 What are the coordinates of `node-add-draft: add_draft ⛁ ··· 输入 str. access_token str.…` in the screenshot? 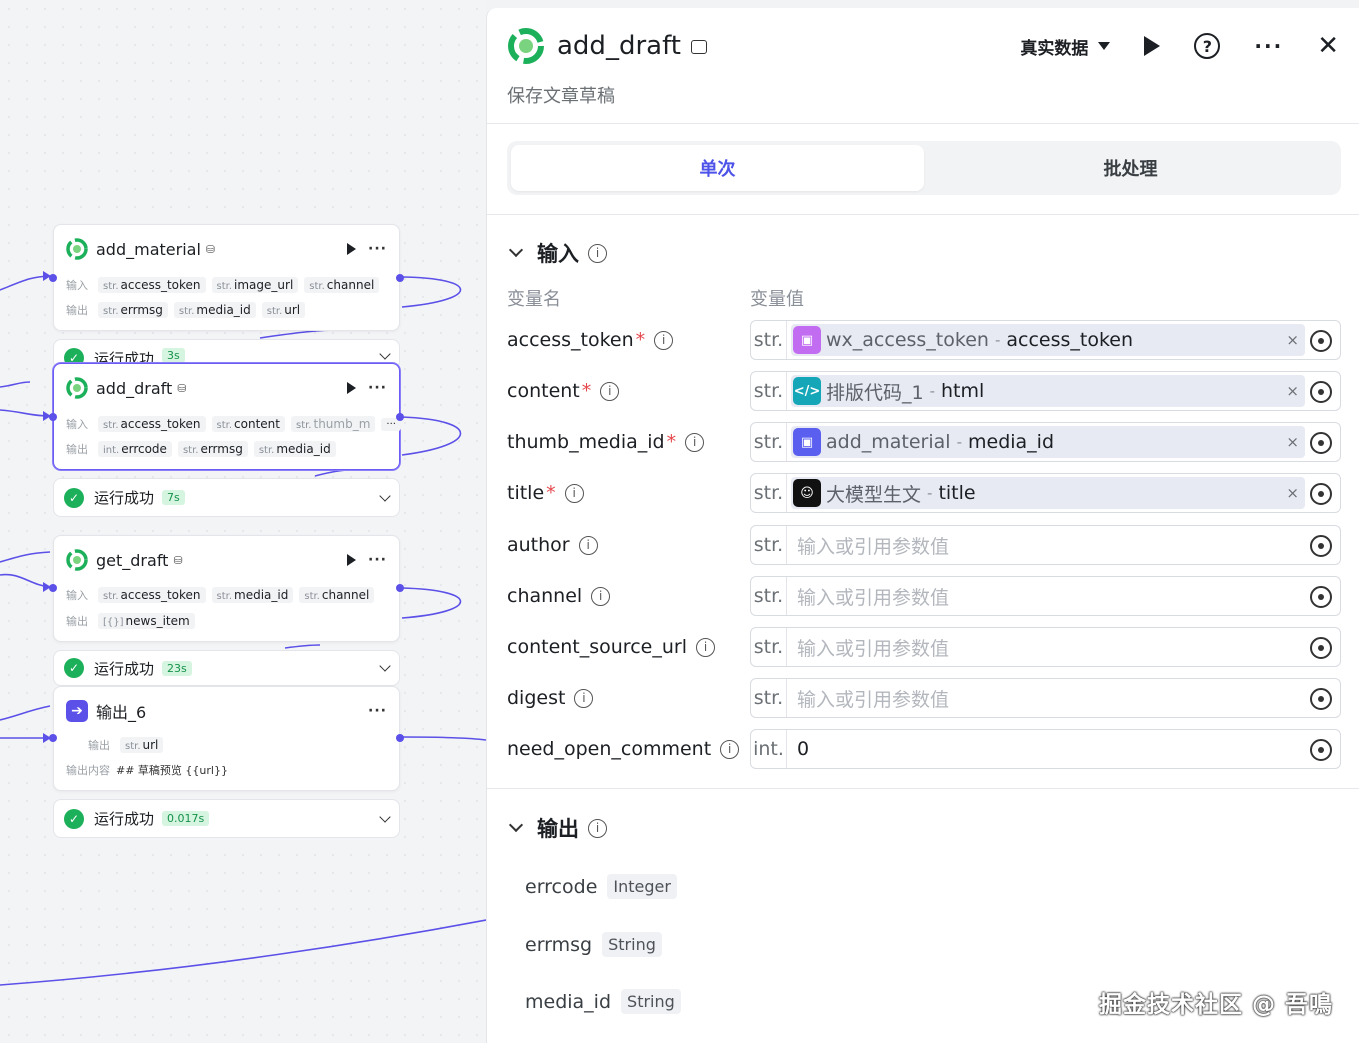 It's located at (226, 416).